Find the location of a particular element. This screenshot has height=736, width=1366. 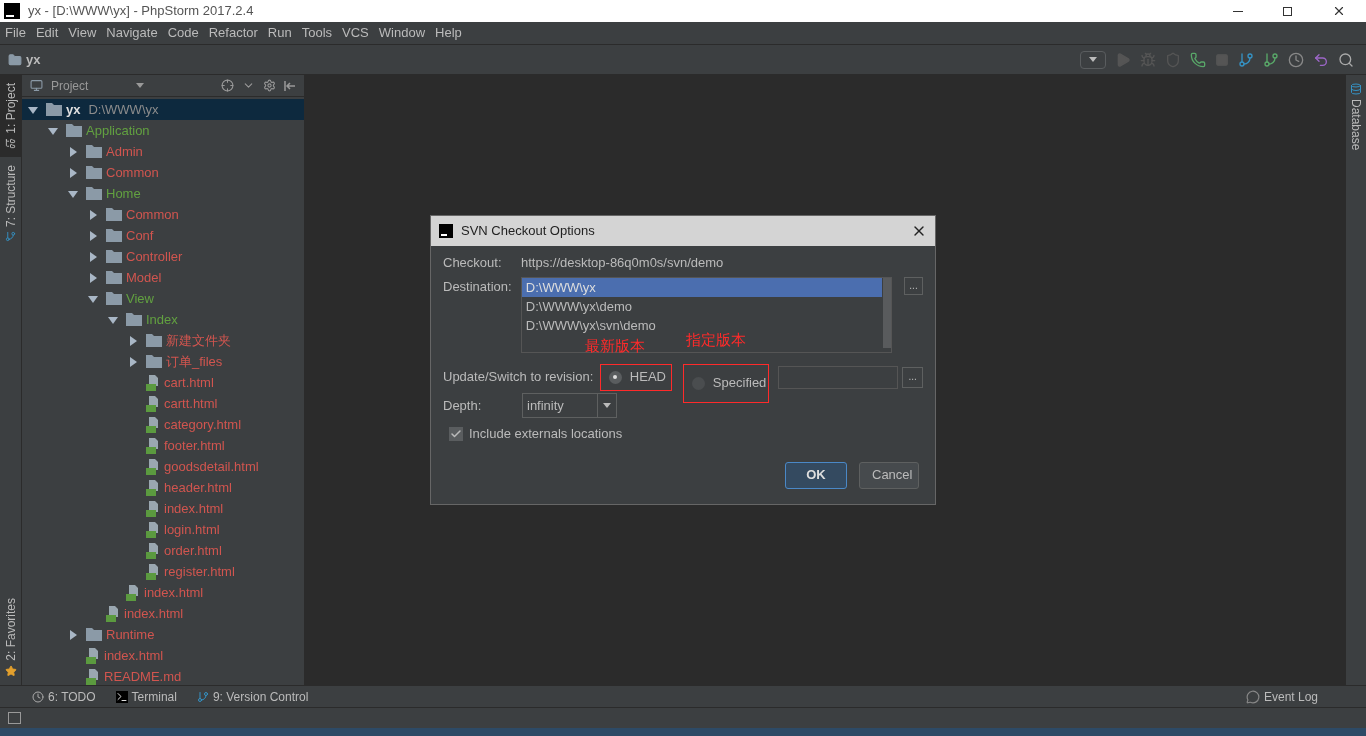

tree-item-label: login.html is located at coordinates (192, 529).